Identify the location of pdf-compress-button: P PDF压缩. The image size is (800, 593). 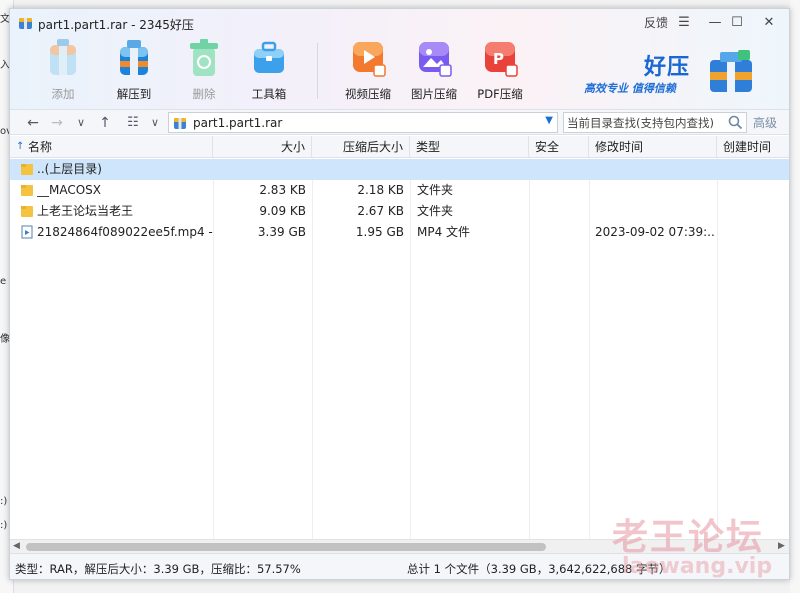
(500, 72).